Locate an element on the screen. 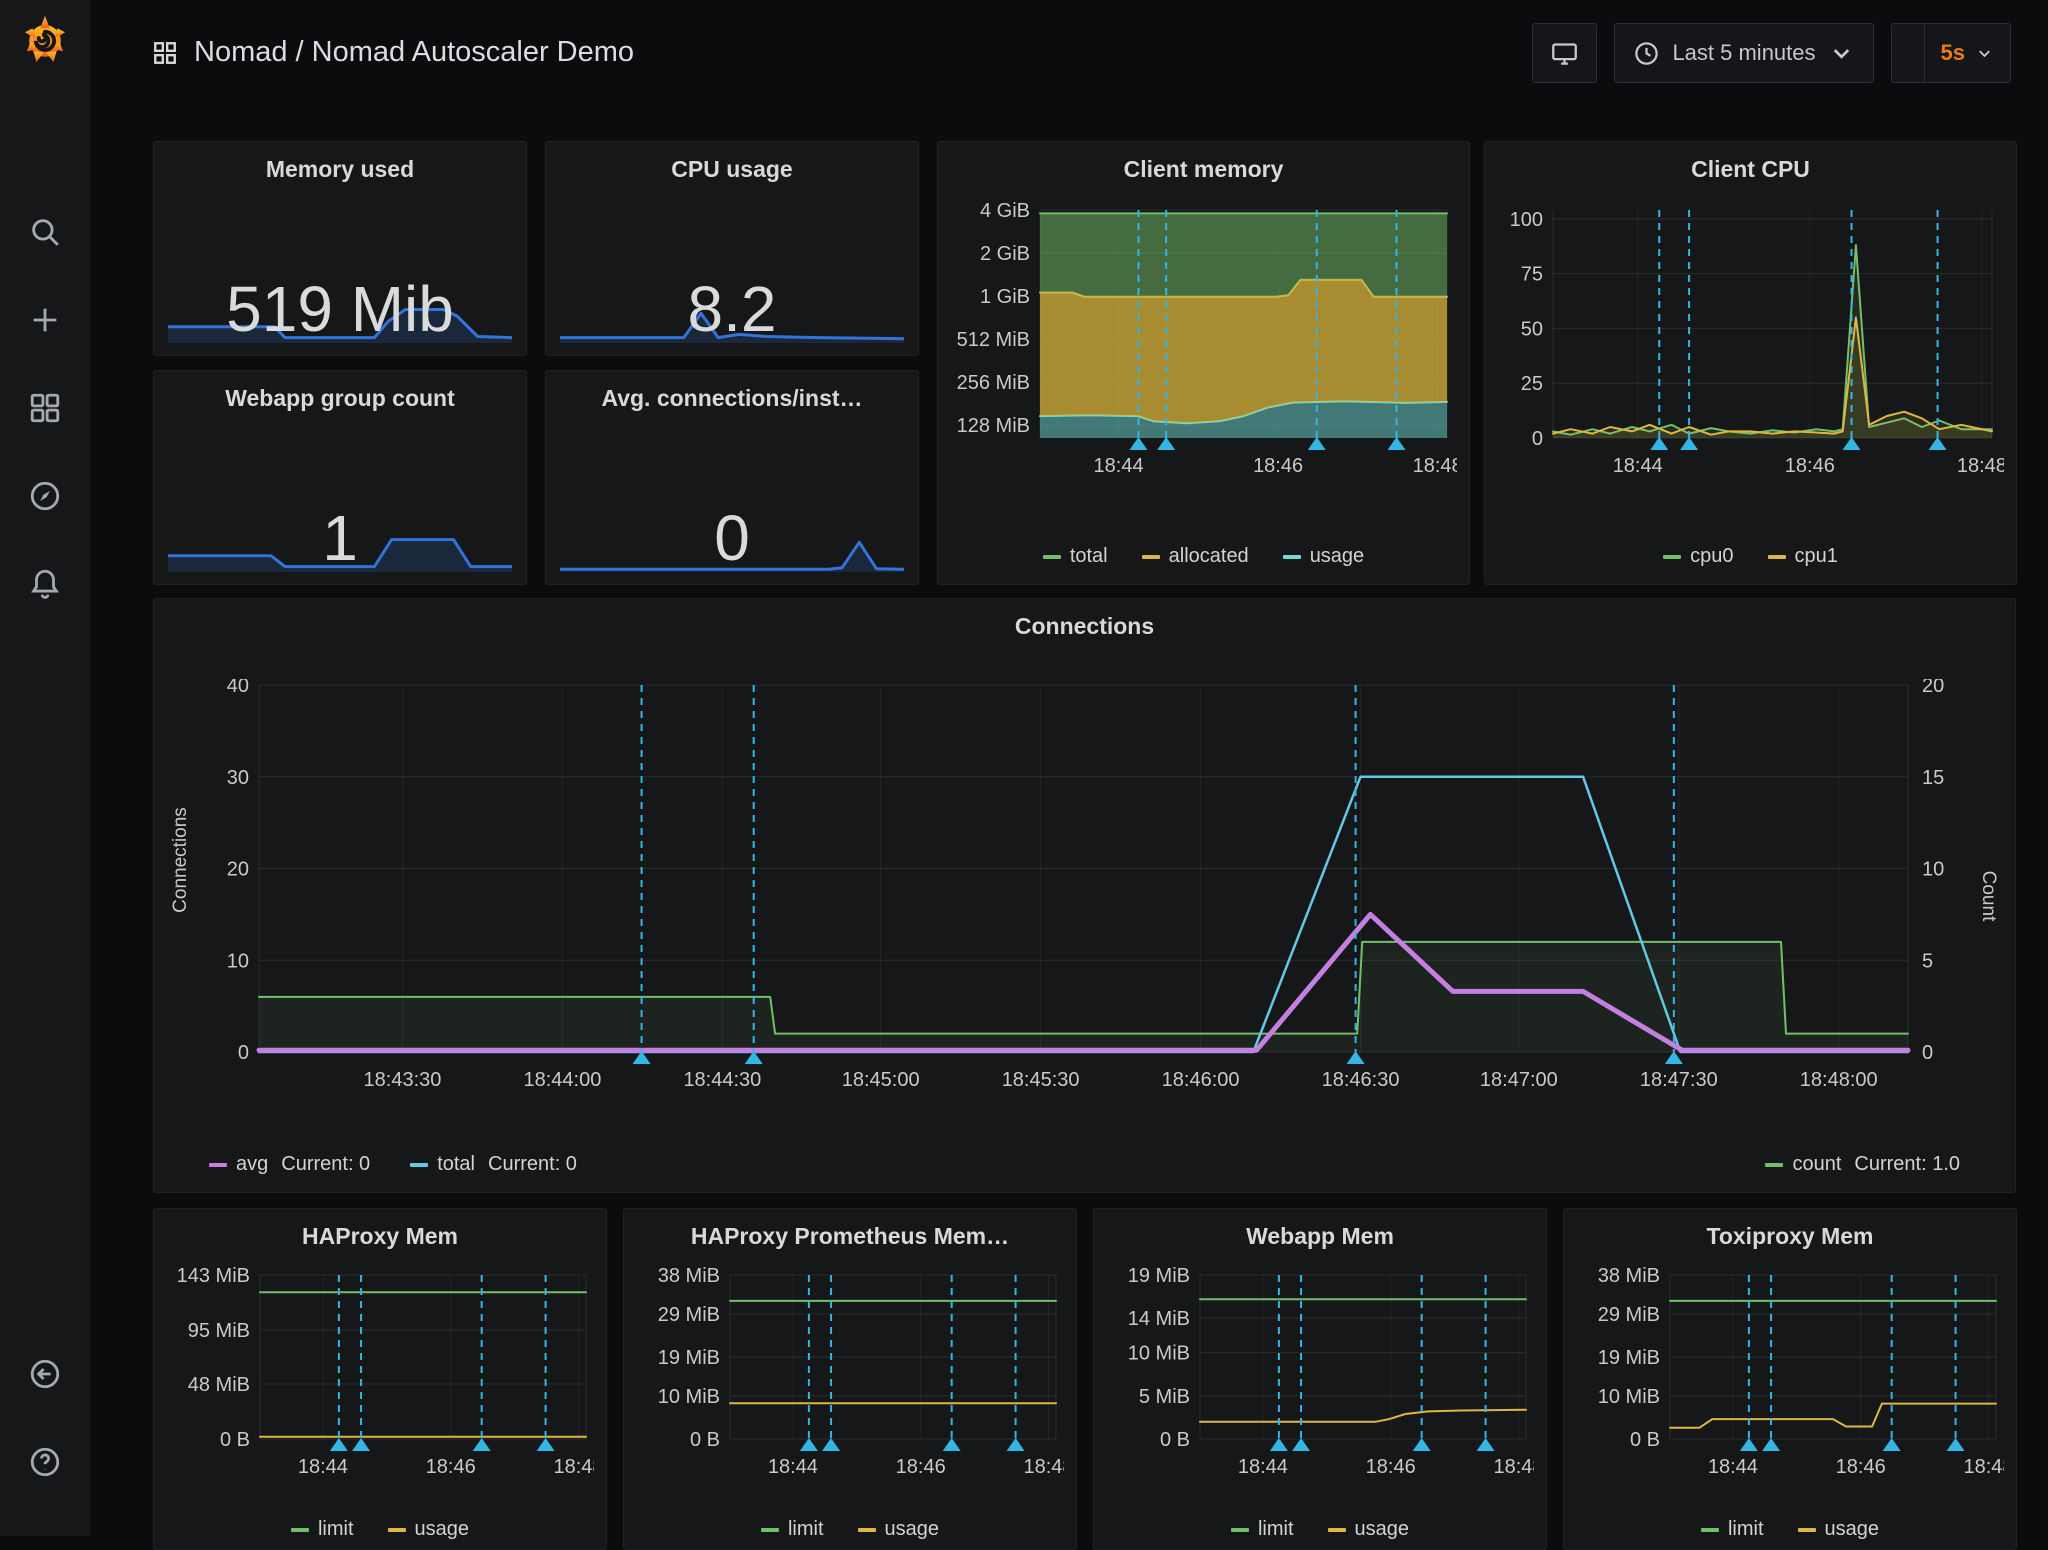  tv-mode-button is located at coordinates (1564, 53).